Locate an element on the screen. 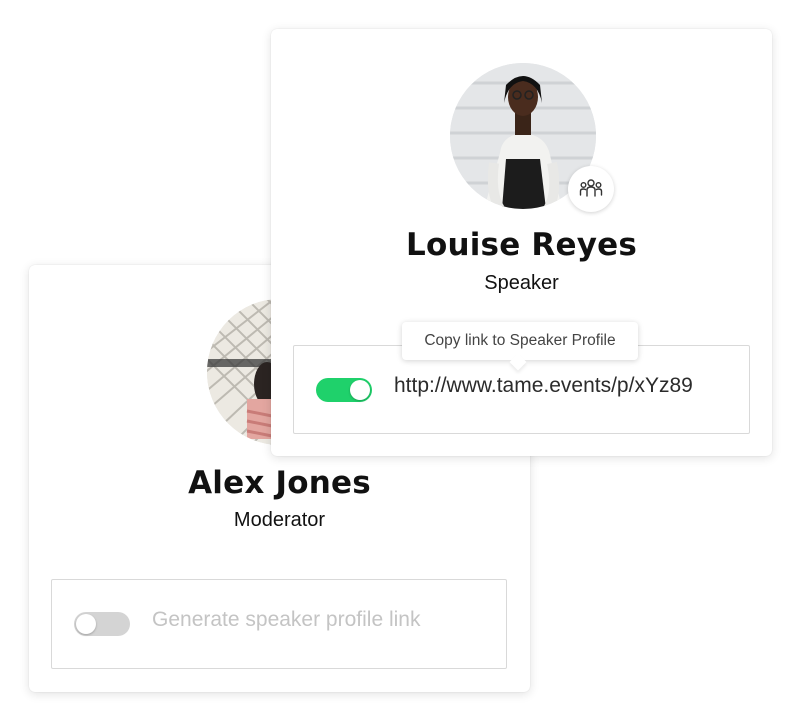  copy-link-tooltip: Copy link to Speaker Profile is located at coordinates (520, 346).